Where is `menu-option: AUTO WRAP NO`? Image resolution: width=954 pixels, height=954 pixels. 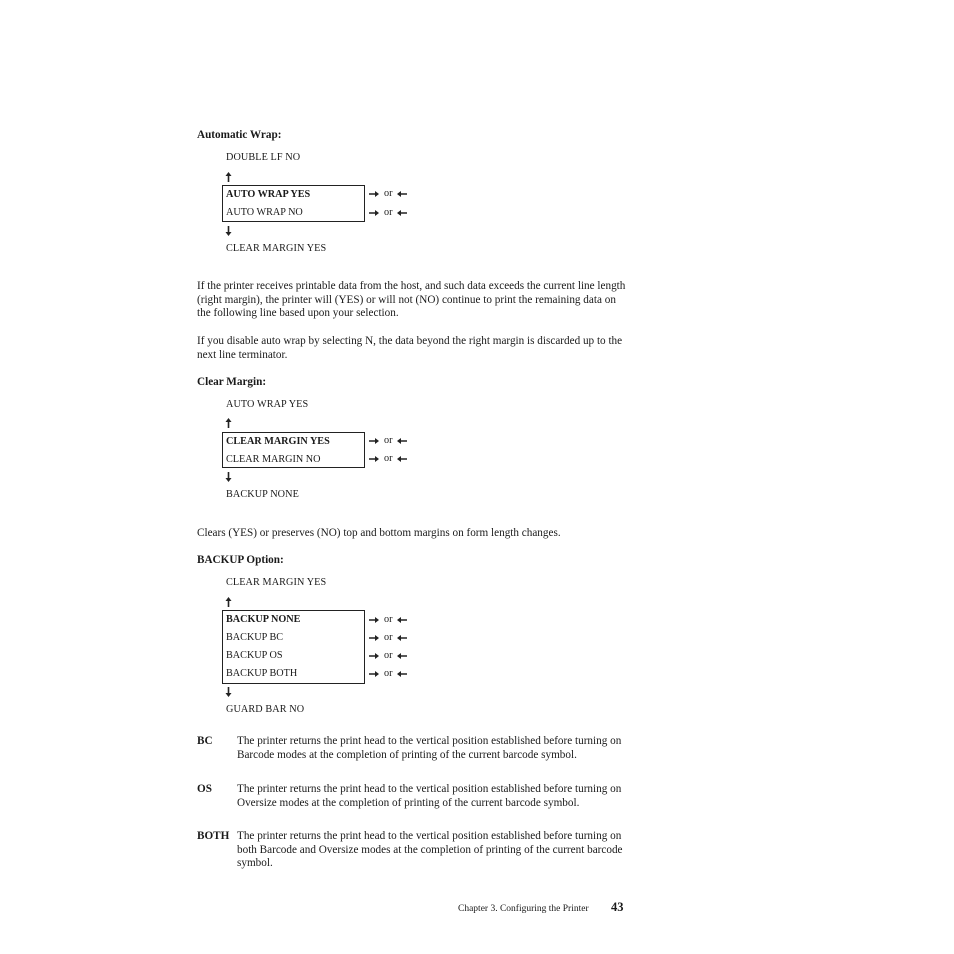
menu-option: AUTO WRAP NO is located at coordinates (264, 212).